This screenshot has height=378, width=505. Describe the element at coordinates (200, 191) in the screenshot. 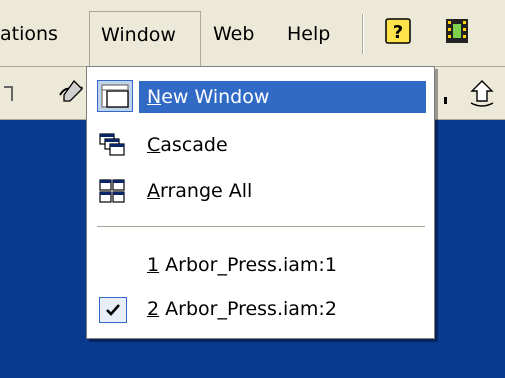

I see `menu-item-label: Arrange All` at that location.